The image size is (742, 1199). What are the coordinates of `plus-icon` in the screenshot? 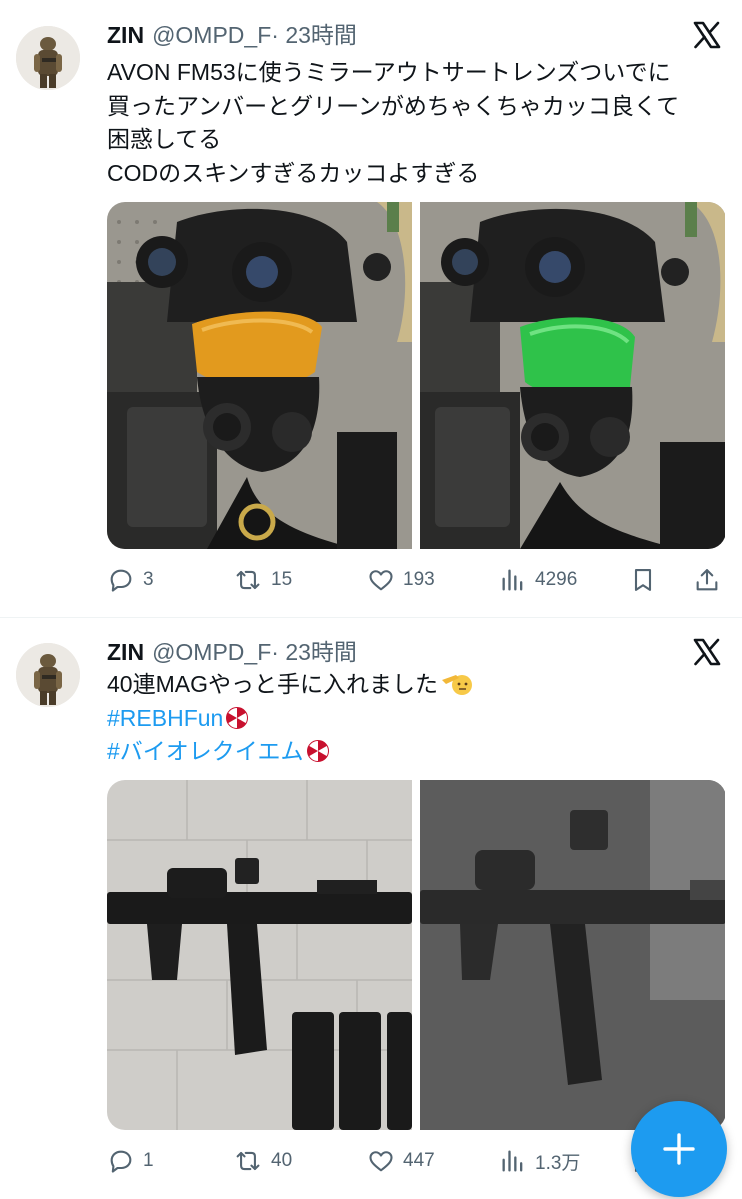 It's located at (679, 1149).